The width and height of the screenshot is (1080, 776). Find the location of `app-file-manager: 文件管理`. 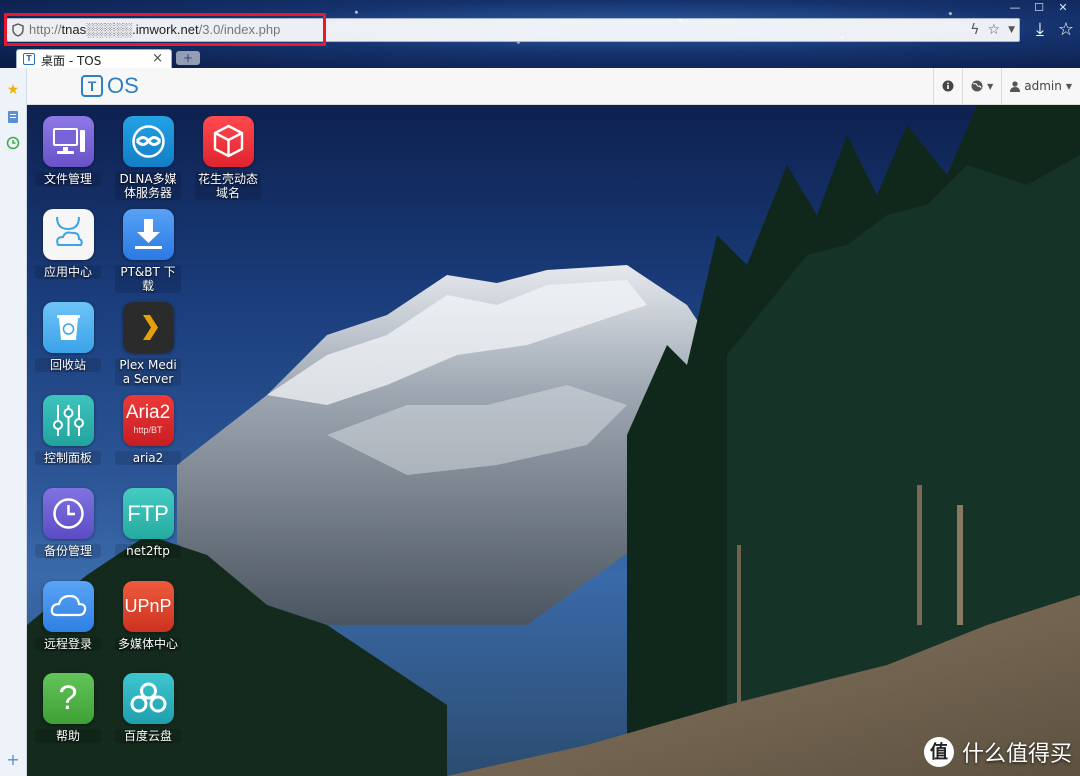

app-file-manager: 文件管理 is located at coordinates (68, 151).